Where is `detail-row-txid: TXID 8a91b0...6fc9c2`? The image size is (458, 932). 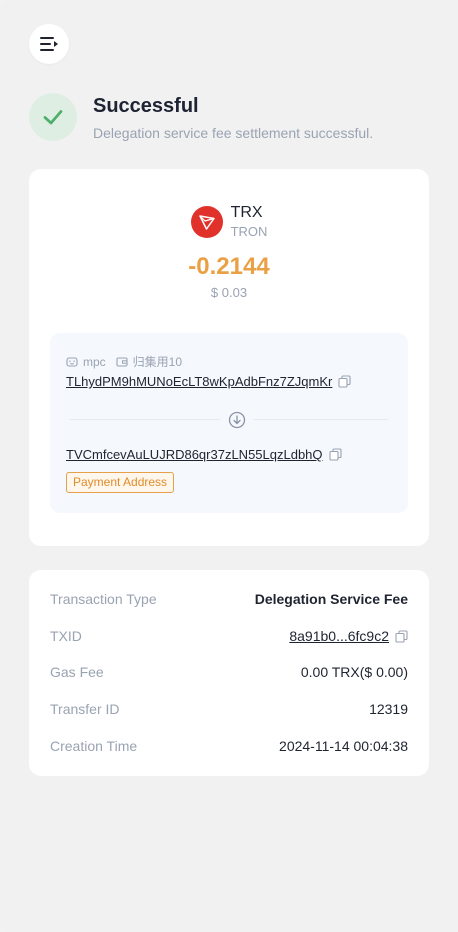 detail-row-txid: TXID 8a91b0...6fc9c2 is located at coordinates (229, 636).